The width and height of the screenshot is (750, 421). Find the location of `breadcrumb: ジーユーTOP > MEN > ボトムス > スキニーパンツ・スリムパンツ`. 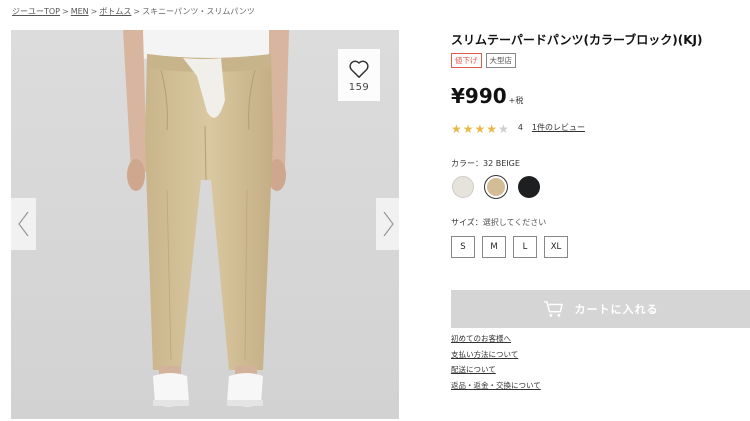

breadcrumb: ジーユーTOP > MEN > ボトムス > スキニーパンツ・スリムパンツ is located at coordinates (133, 11).